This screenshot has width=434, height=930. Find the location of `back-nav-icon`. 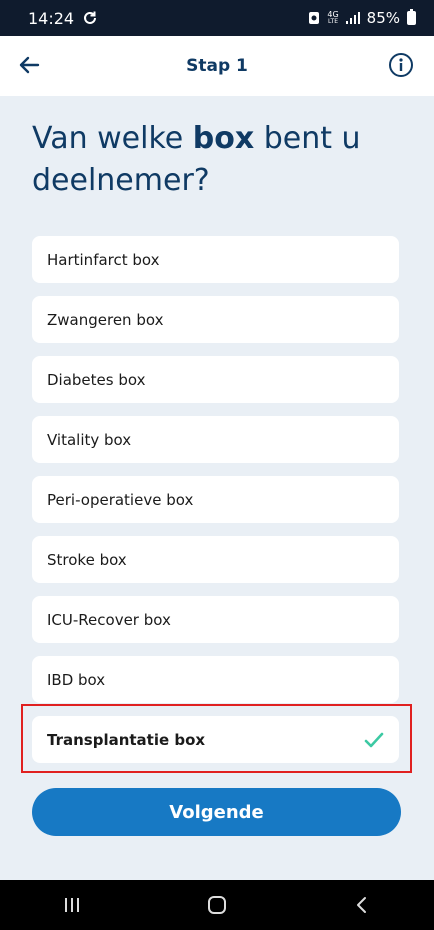

back-nav-icon is located at coordinates (362, 905).